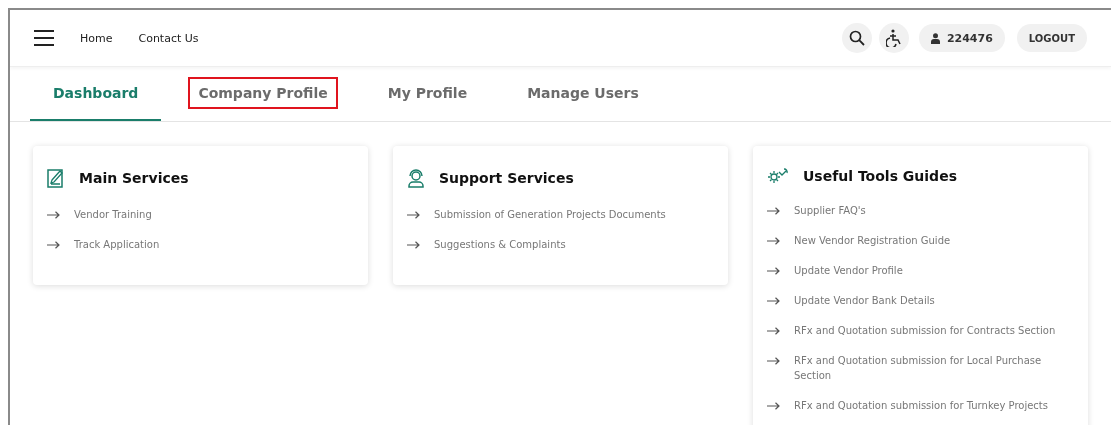 This screenshot has width=1111, height=425. What do you see at coordinates (56, 178) in the screenshot?
I see `edit-document-icon` at bounding box center [56, 178].